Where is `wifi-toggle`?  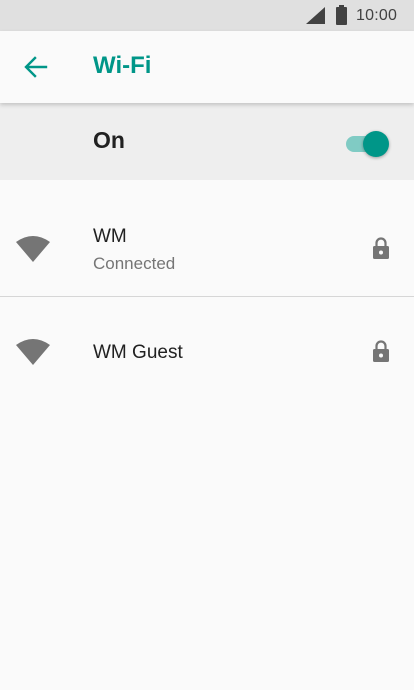 wifi-toggle is located at coordinates (367, 143).